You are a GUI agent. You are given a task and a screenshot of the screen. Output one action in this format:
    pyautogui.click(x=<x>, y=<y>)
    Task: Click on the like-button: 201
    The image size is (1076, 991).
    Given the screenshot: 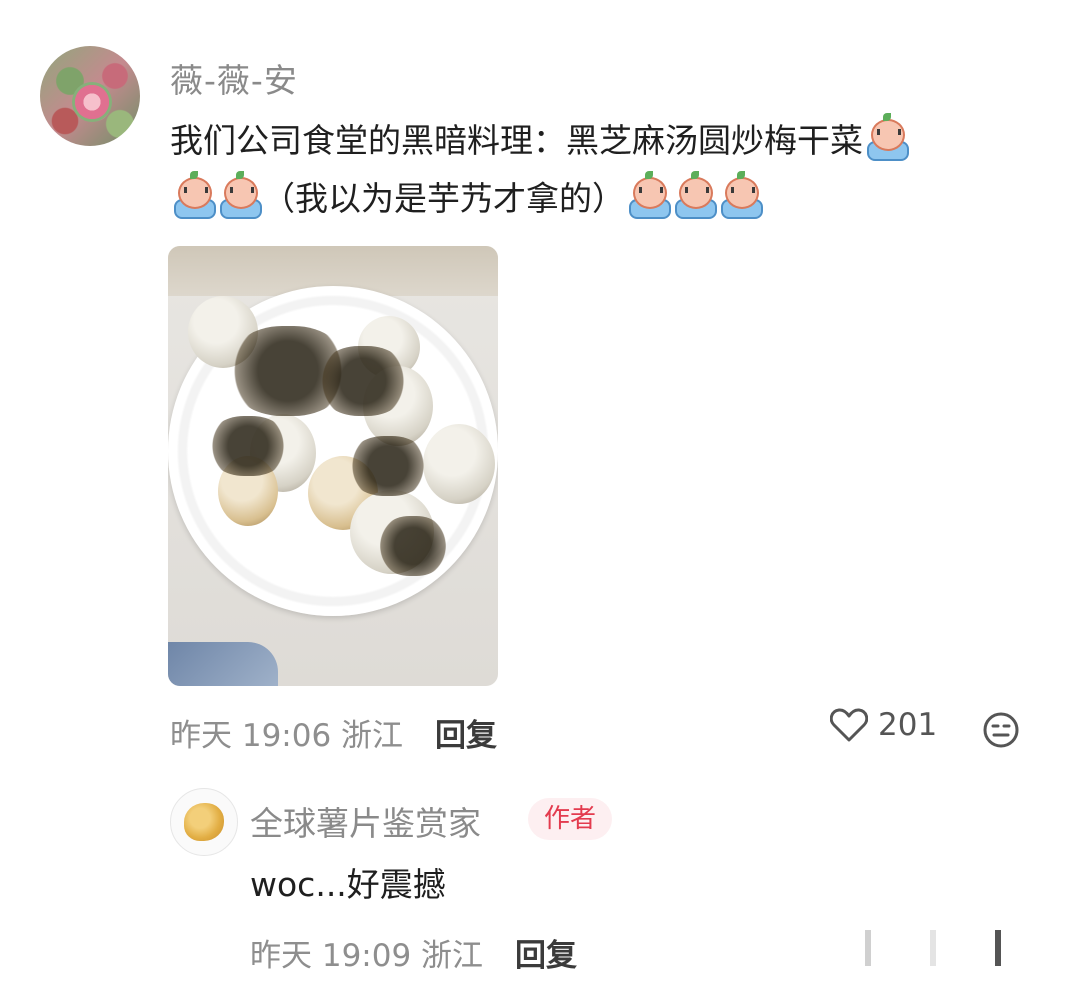 What is the action you would take?
    pyautogui.click(x=883, y=725)
    